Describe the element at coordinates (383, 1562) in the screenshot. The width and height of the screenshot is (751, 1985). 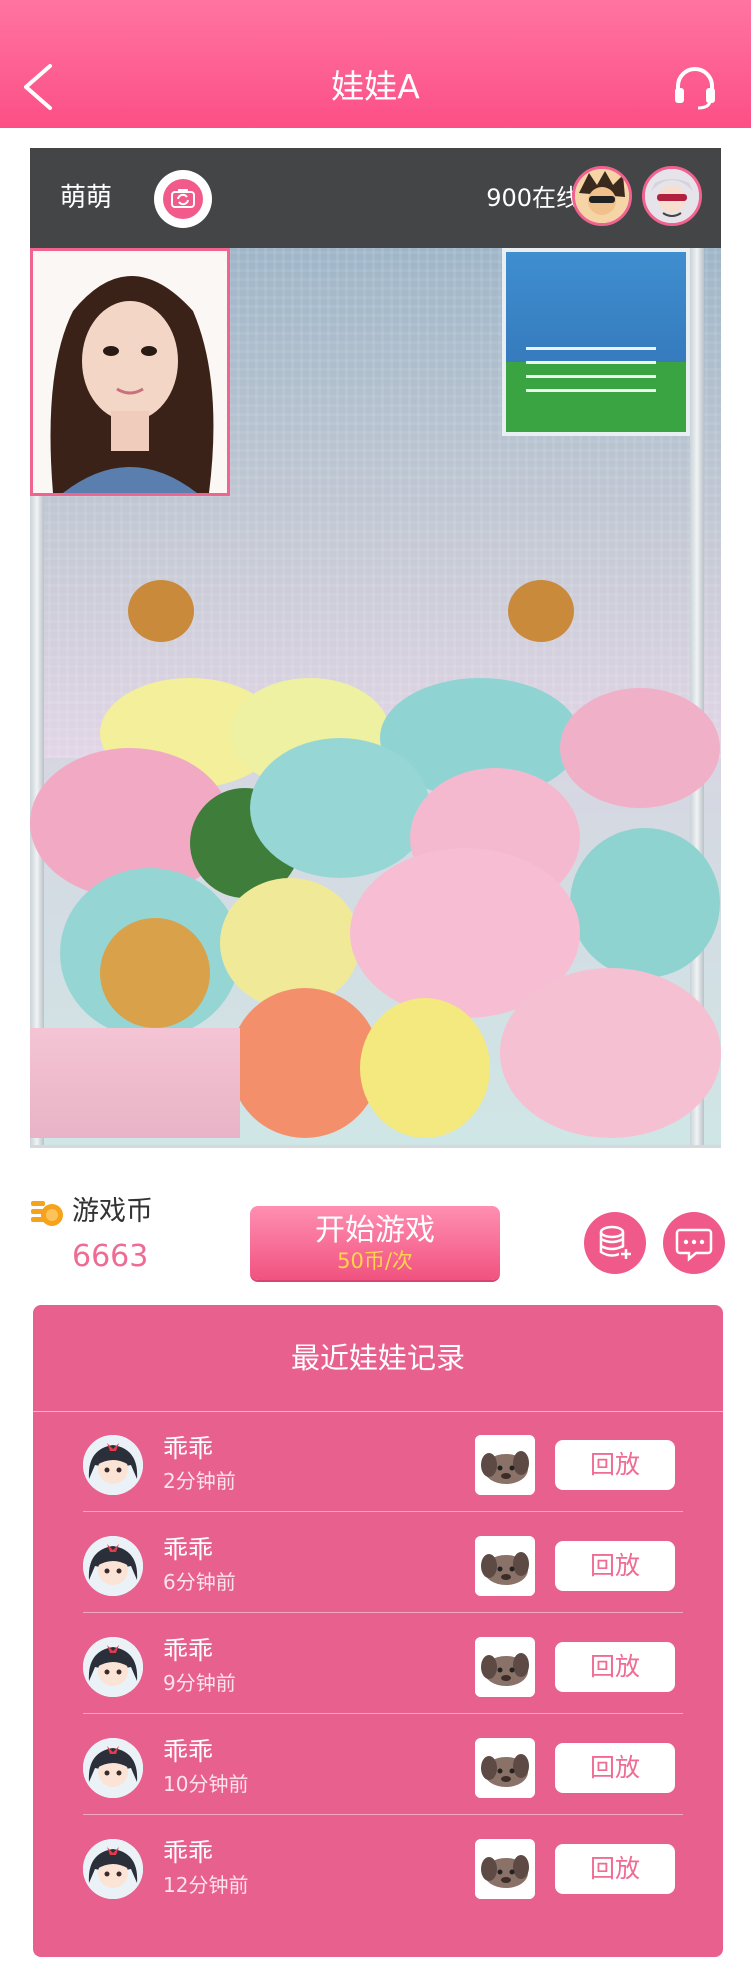
I see `record-row: 乖乖 6分钟前 回放` at that location.